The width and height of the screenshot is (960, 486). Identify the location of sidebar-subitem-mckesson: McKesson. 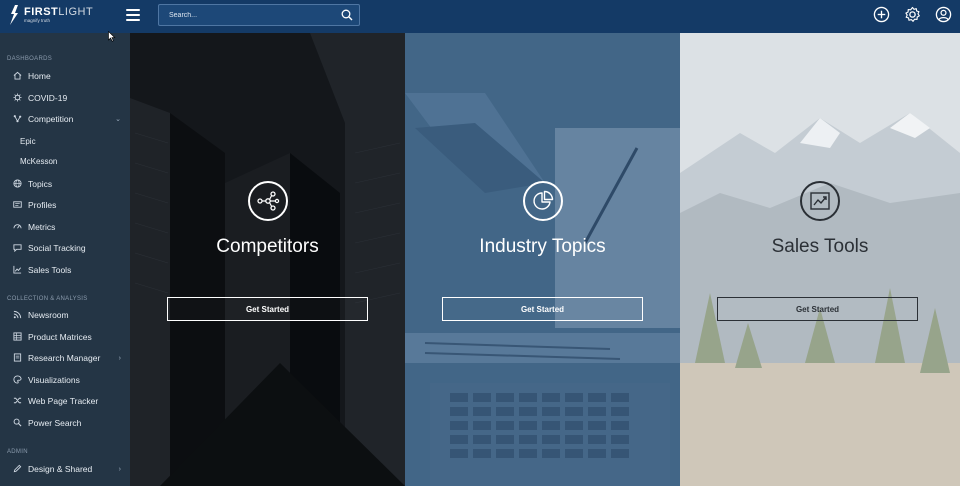
(65, 161).